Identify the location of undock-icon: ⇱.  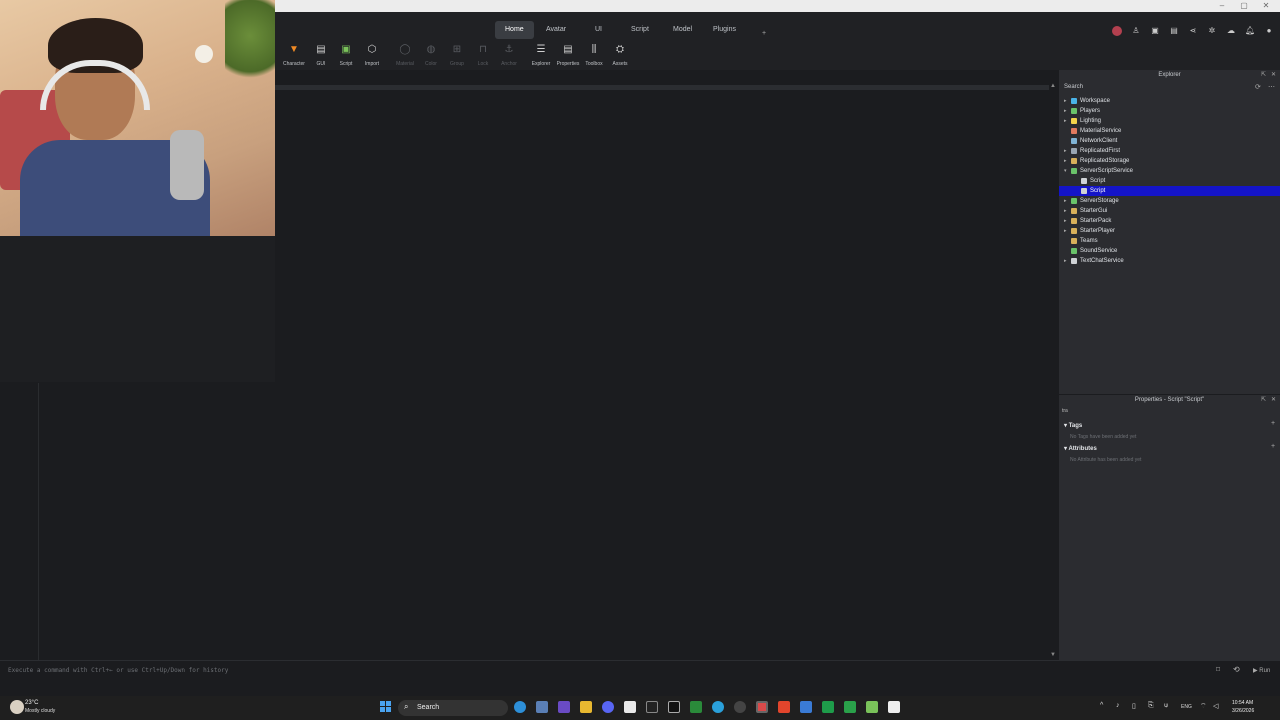
(1263, 399).